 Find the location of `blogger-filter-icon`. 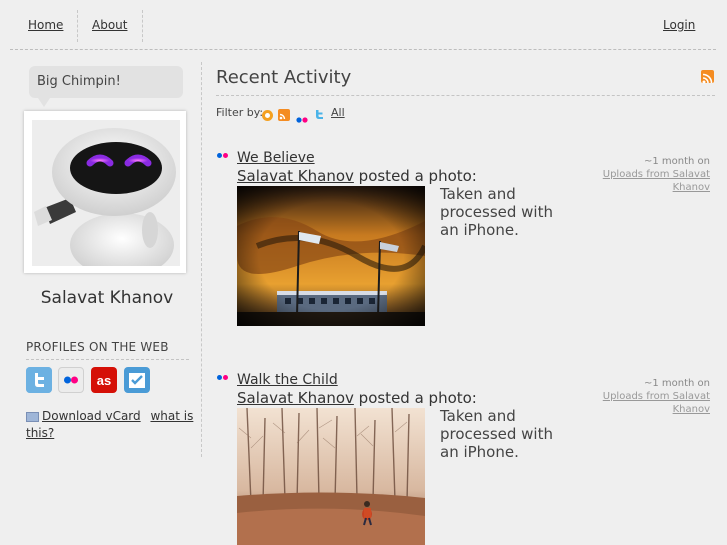

blogger-filter-icon is located at coordinates (267, 115).